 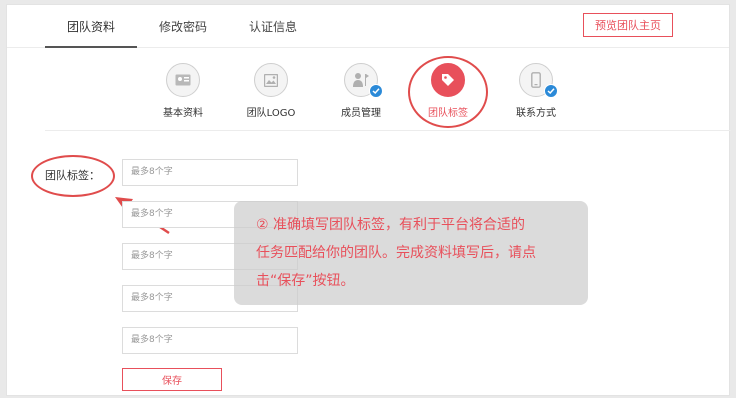 I want to click on step-contact-info: 联系方式, so click(x=536, y=91).